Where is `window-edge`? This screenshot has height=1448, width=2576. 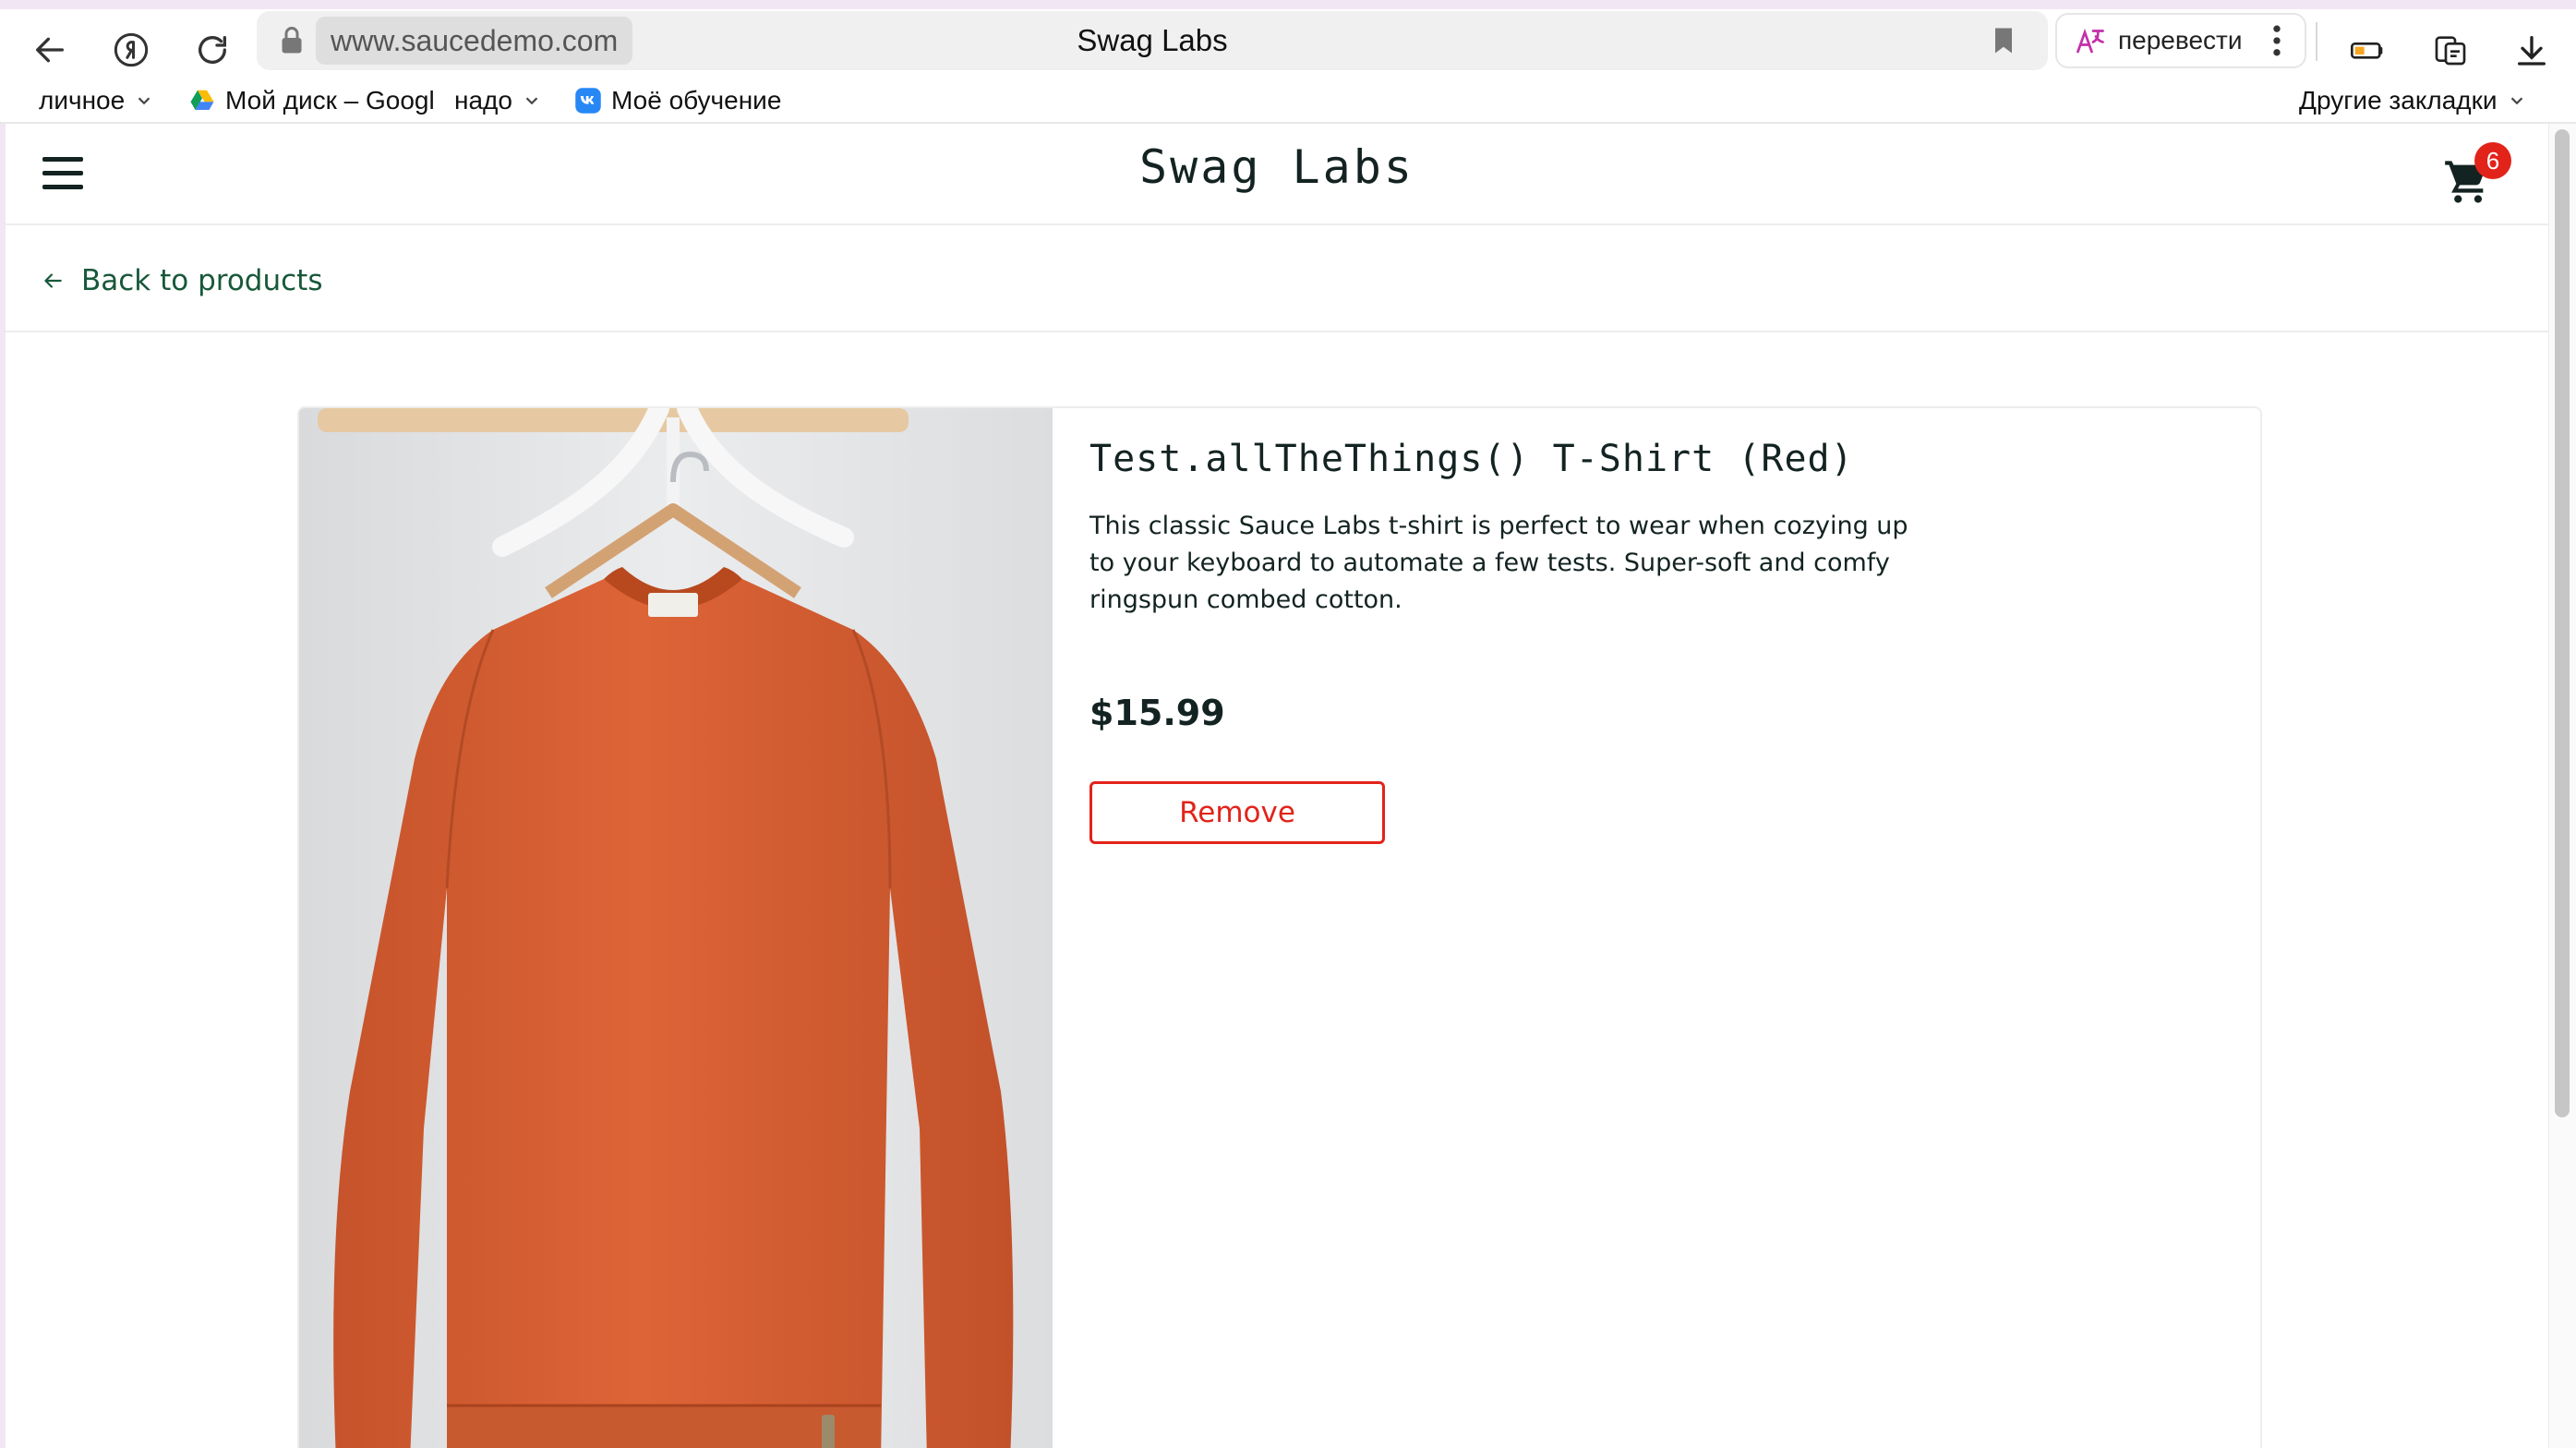
window-edge is located at coordinates (1288, 4).